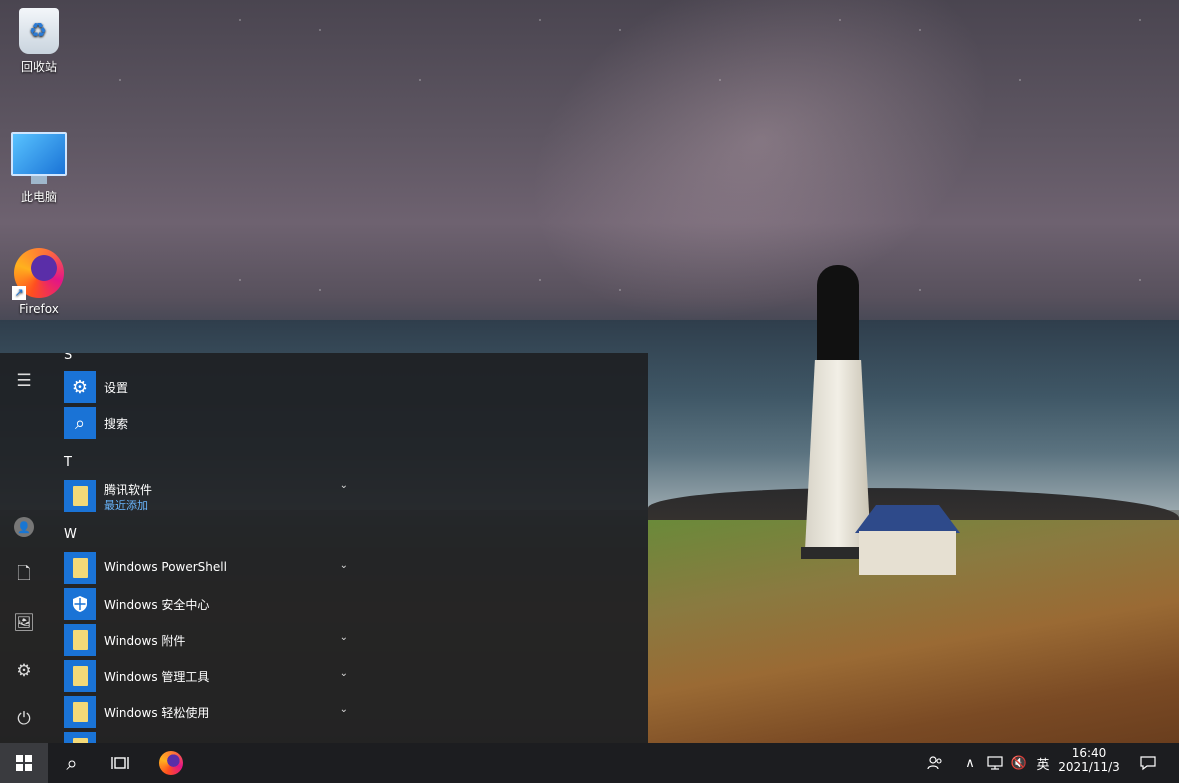  I want to click on windows-logo-icon, so click(24, 763).